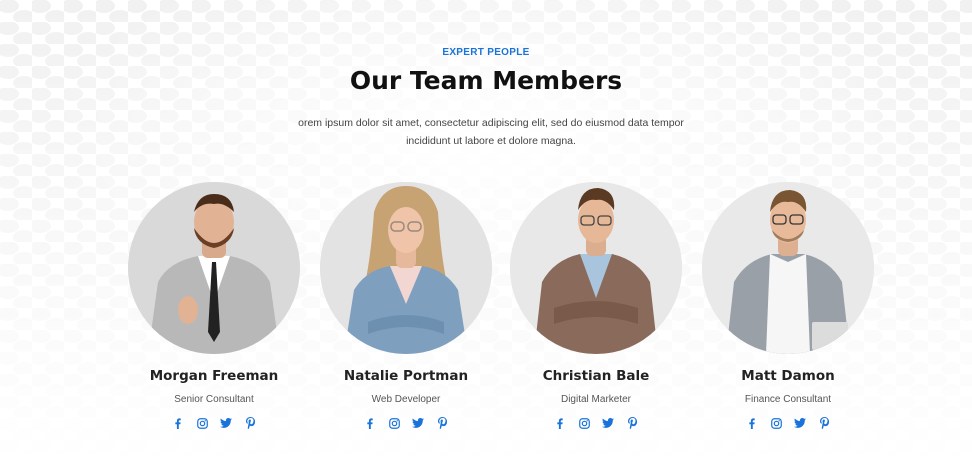  What do you see at coordinates (214, 376) in the screenshot?
I see `member-name: Morgan Freeman` at bounding box center [214, 376].